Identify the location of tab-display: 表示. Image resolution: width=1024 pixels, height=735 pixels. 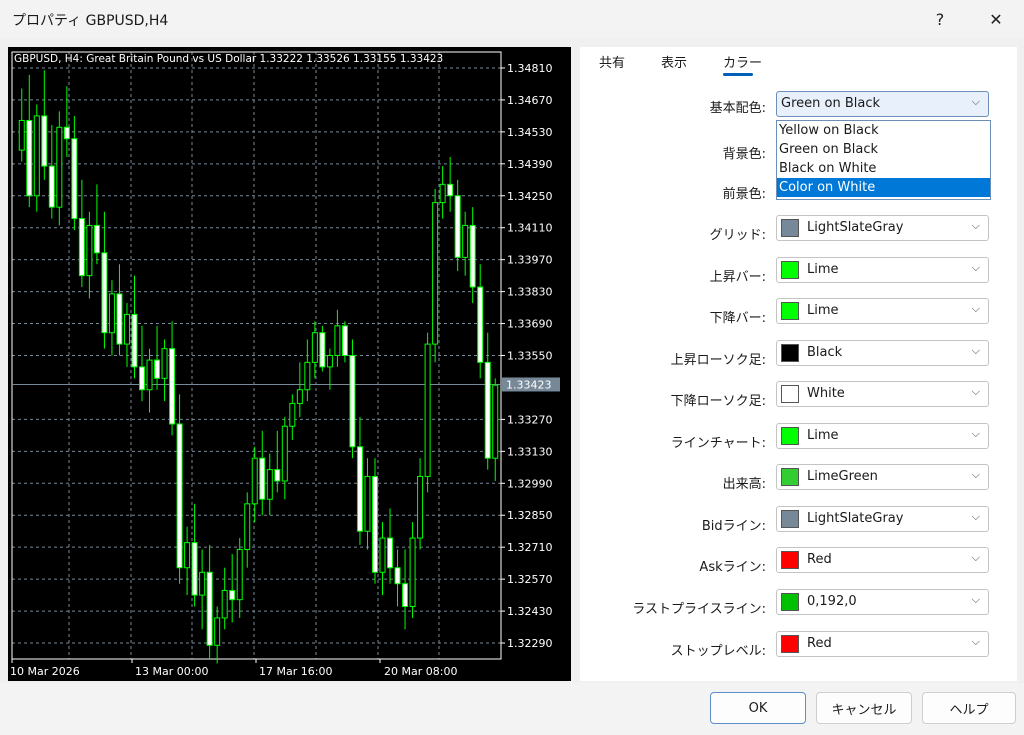
(674, 61).